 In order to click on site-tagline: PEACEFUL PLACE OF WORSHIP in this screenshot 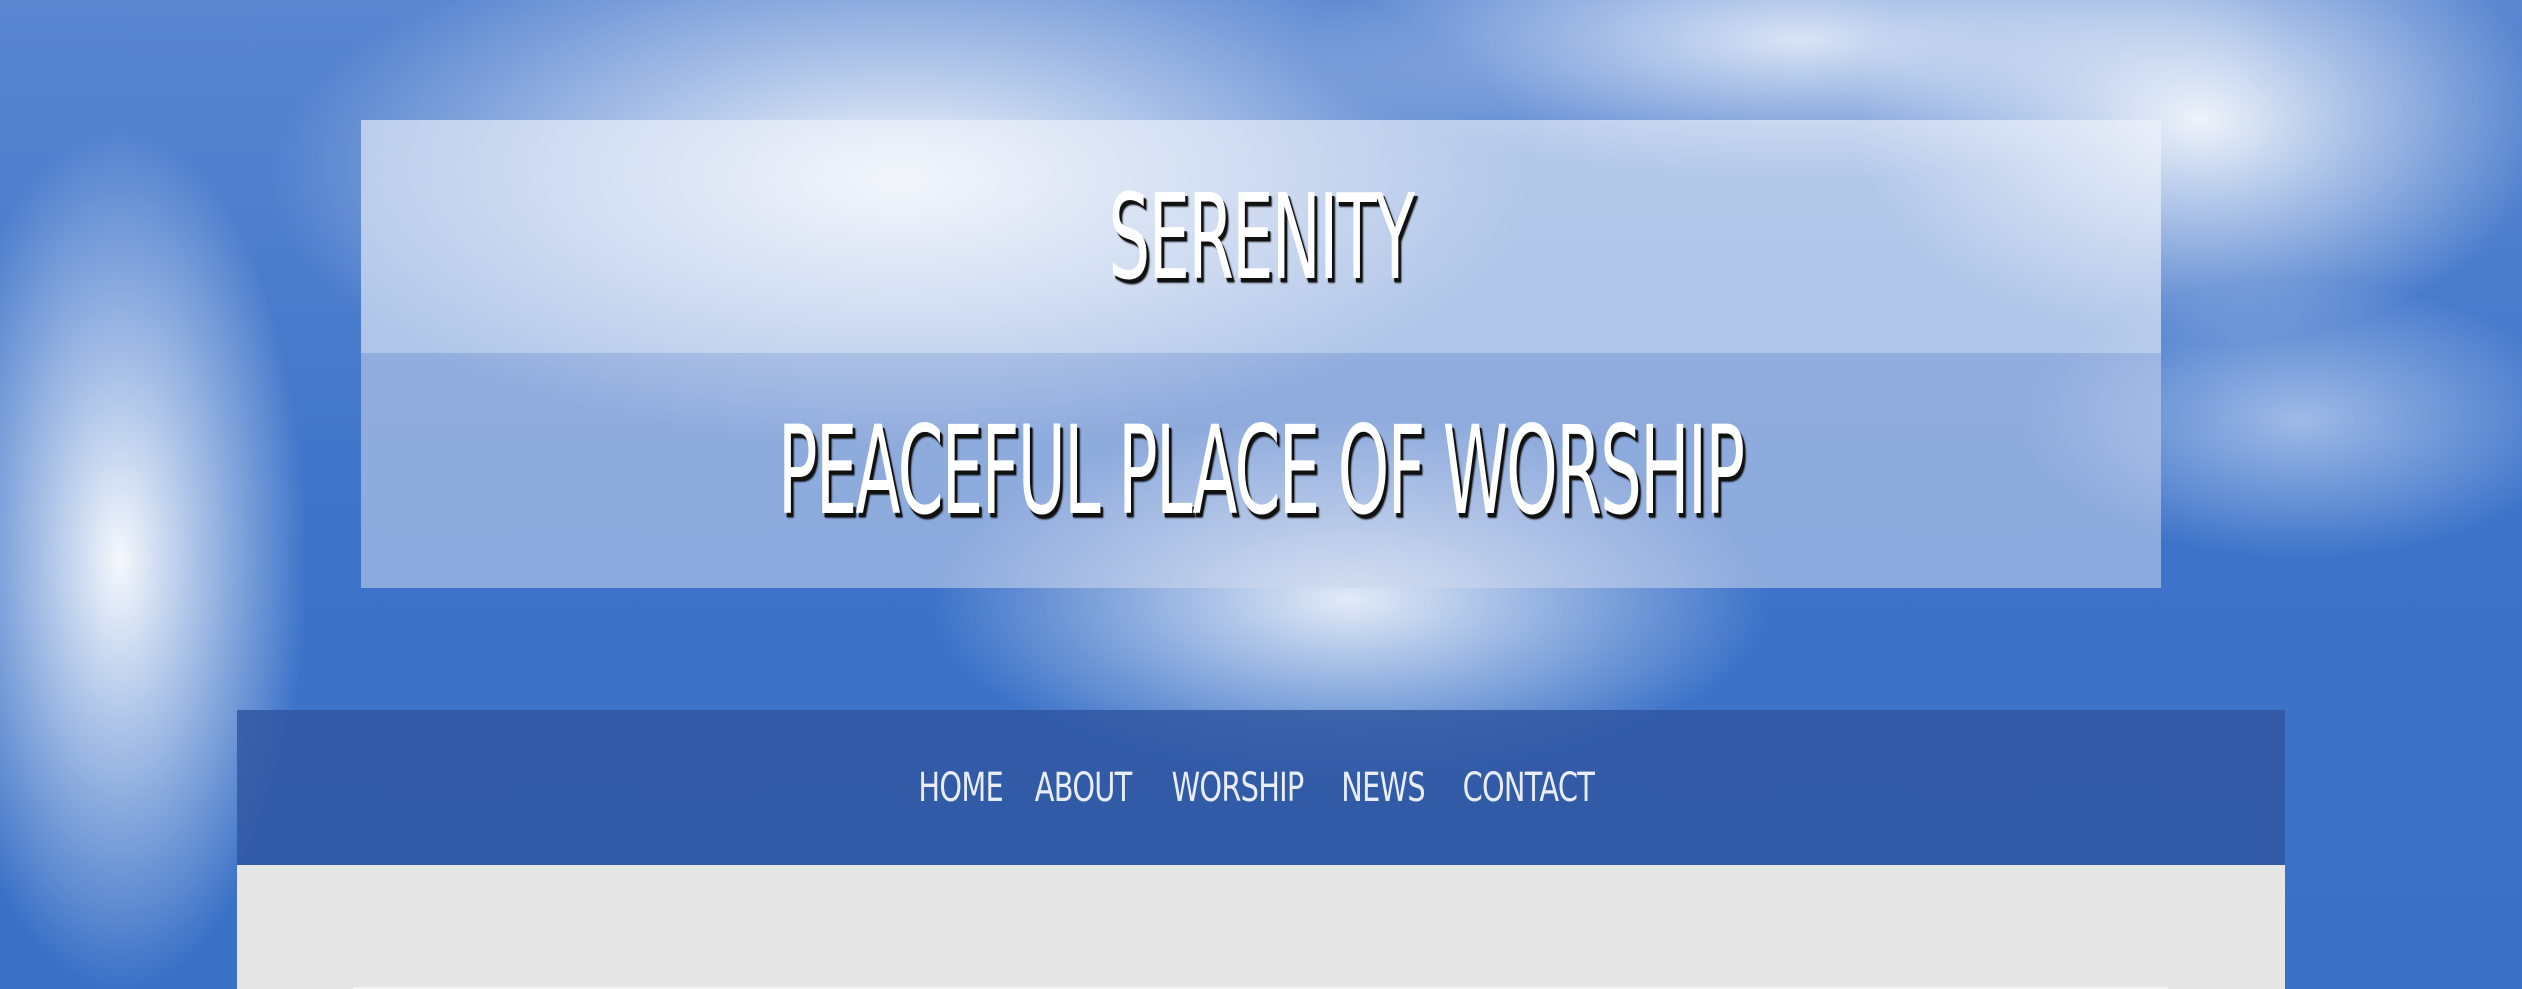, I will do `click(1261, 470)`.